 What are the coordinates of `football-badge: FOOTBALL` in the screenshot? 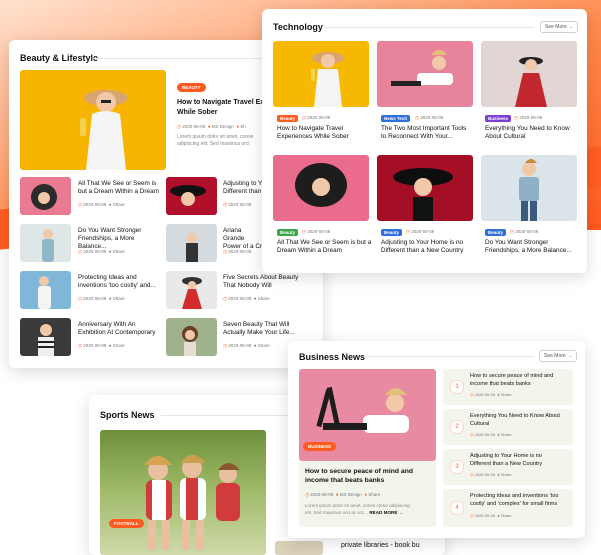 It's located at (126, 523).